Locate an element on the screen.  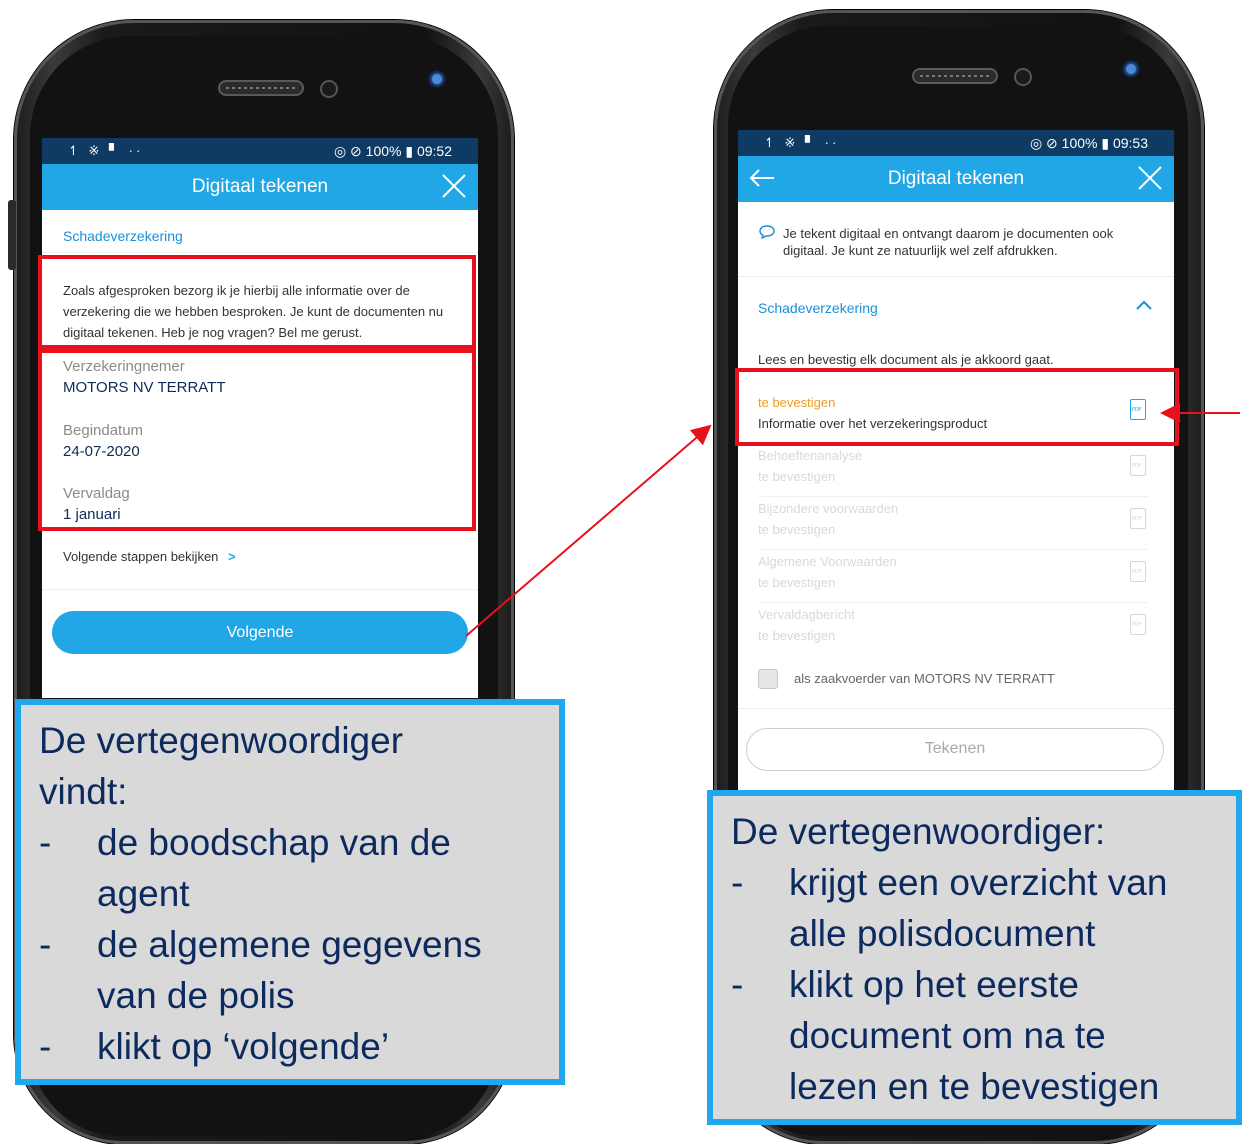
right-phone-sensor-dot is located at coordinates (1023, 77).